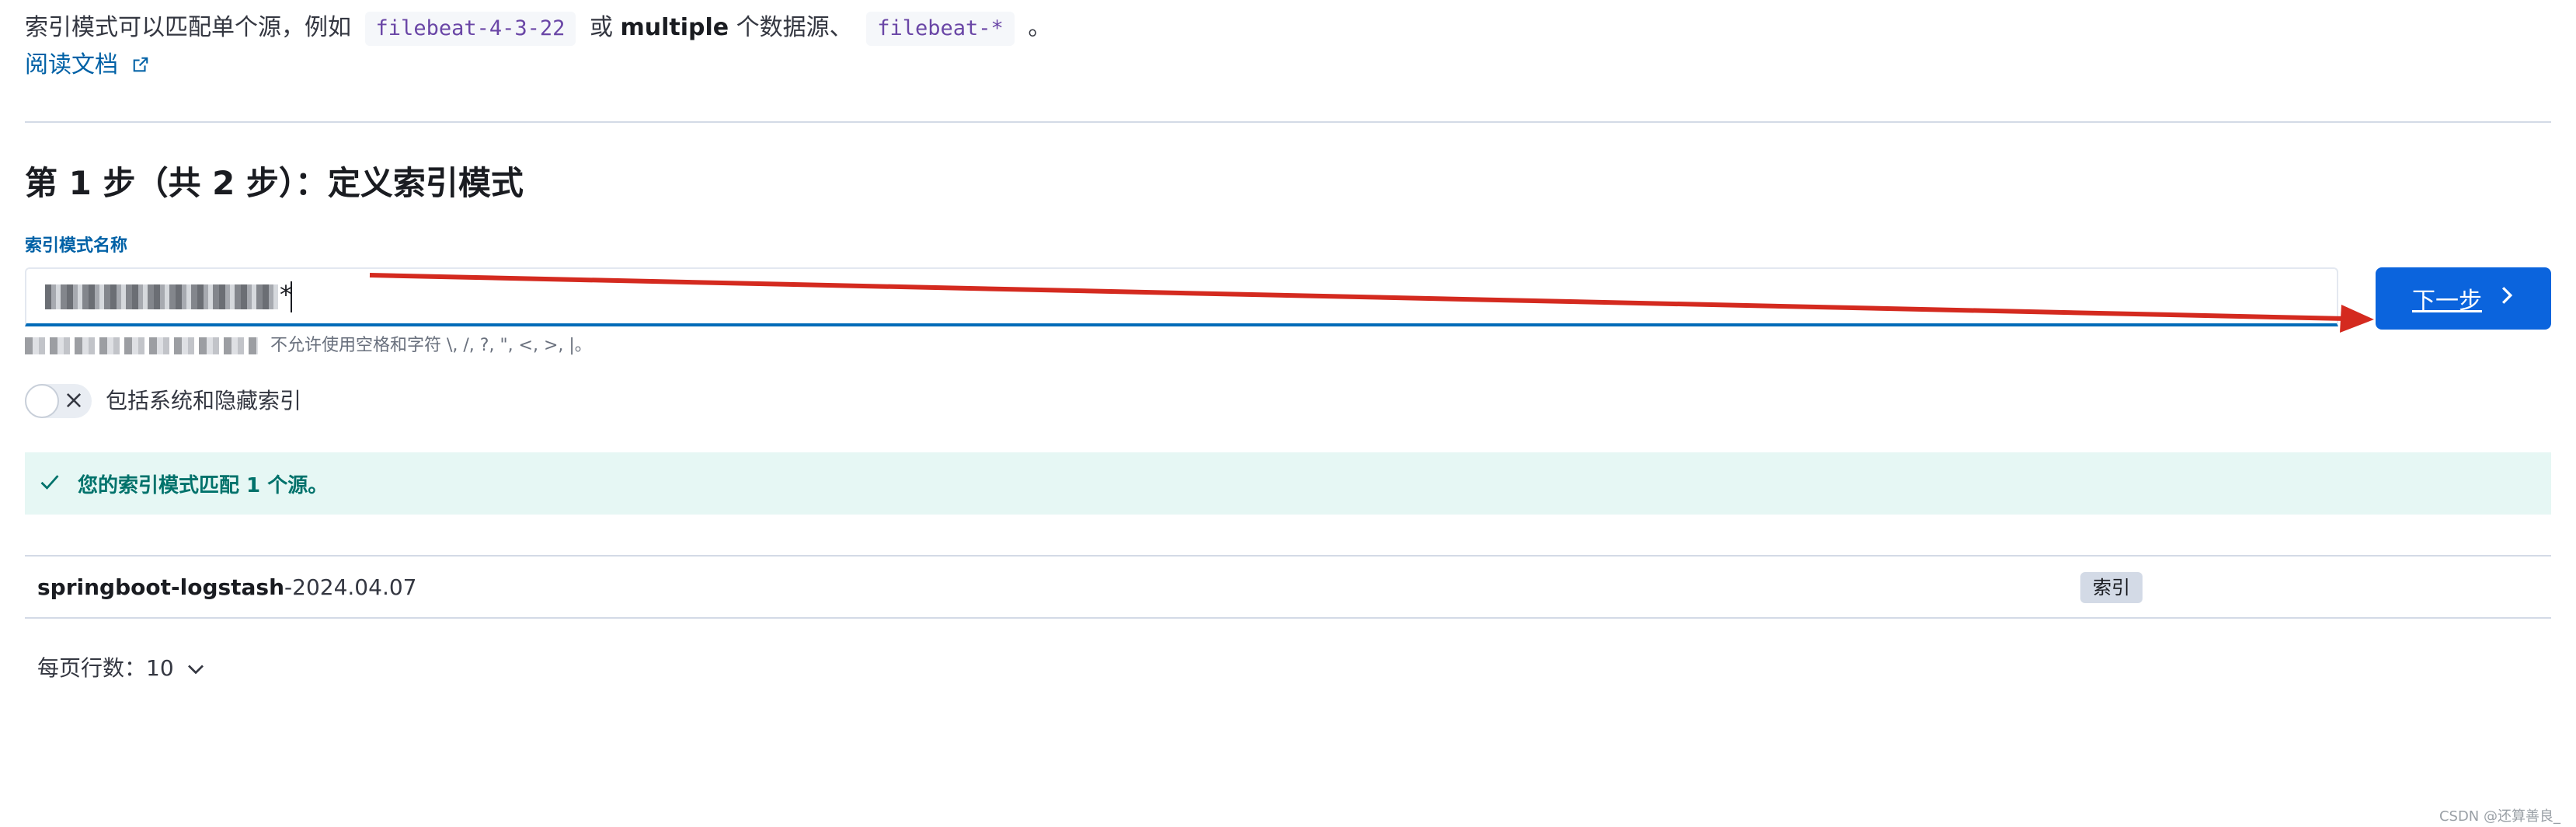 This screenshot has height=827, width=2576. Describe the element at coordinates (195, 668) in the screenshot. I see `chevron-down-icon` at that location.